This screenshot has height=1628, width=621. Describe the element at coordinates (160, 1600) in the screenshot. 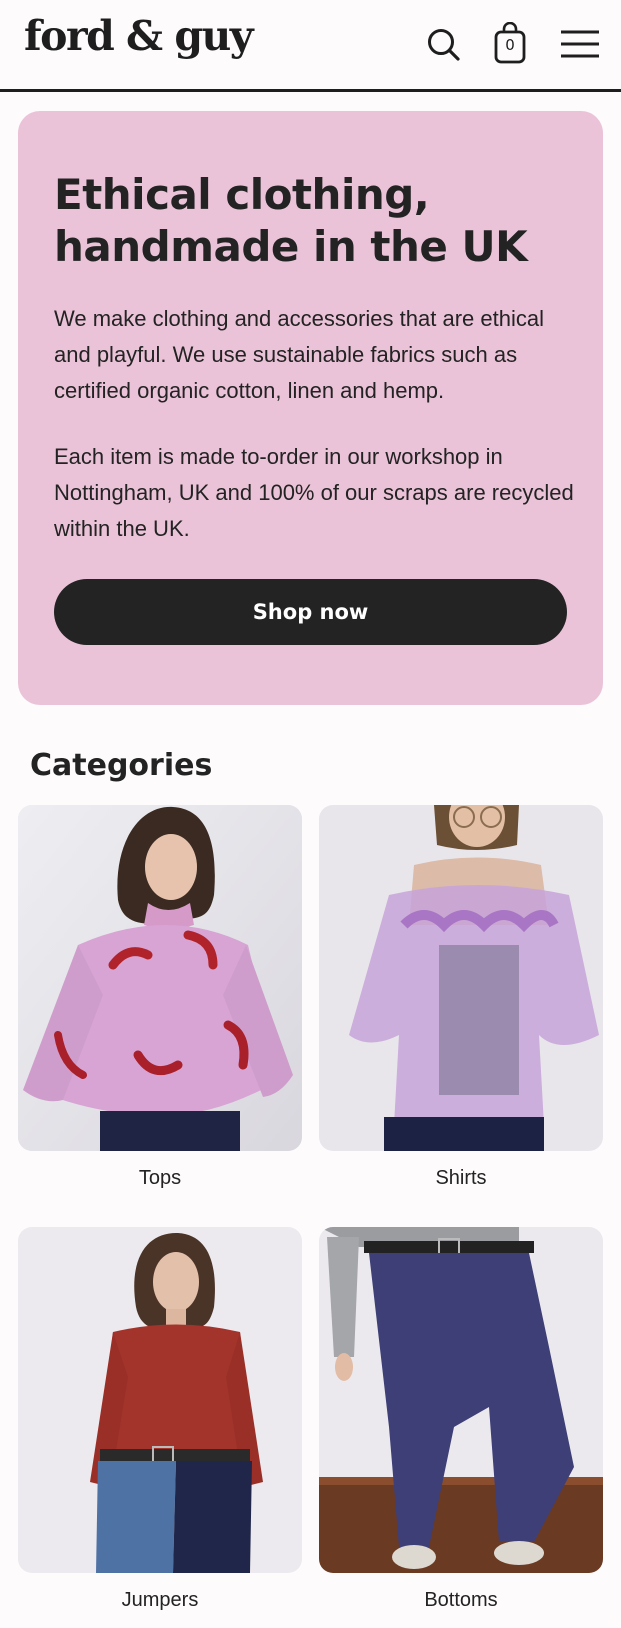

I see `category-label: Jumpers` at that location.